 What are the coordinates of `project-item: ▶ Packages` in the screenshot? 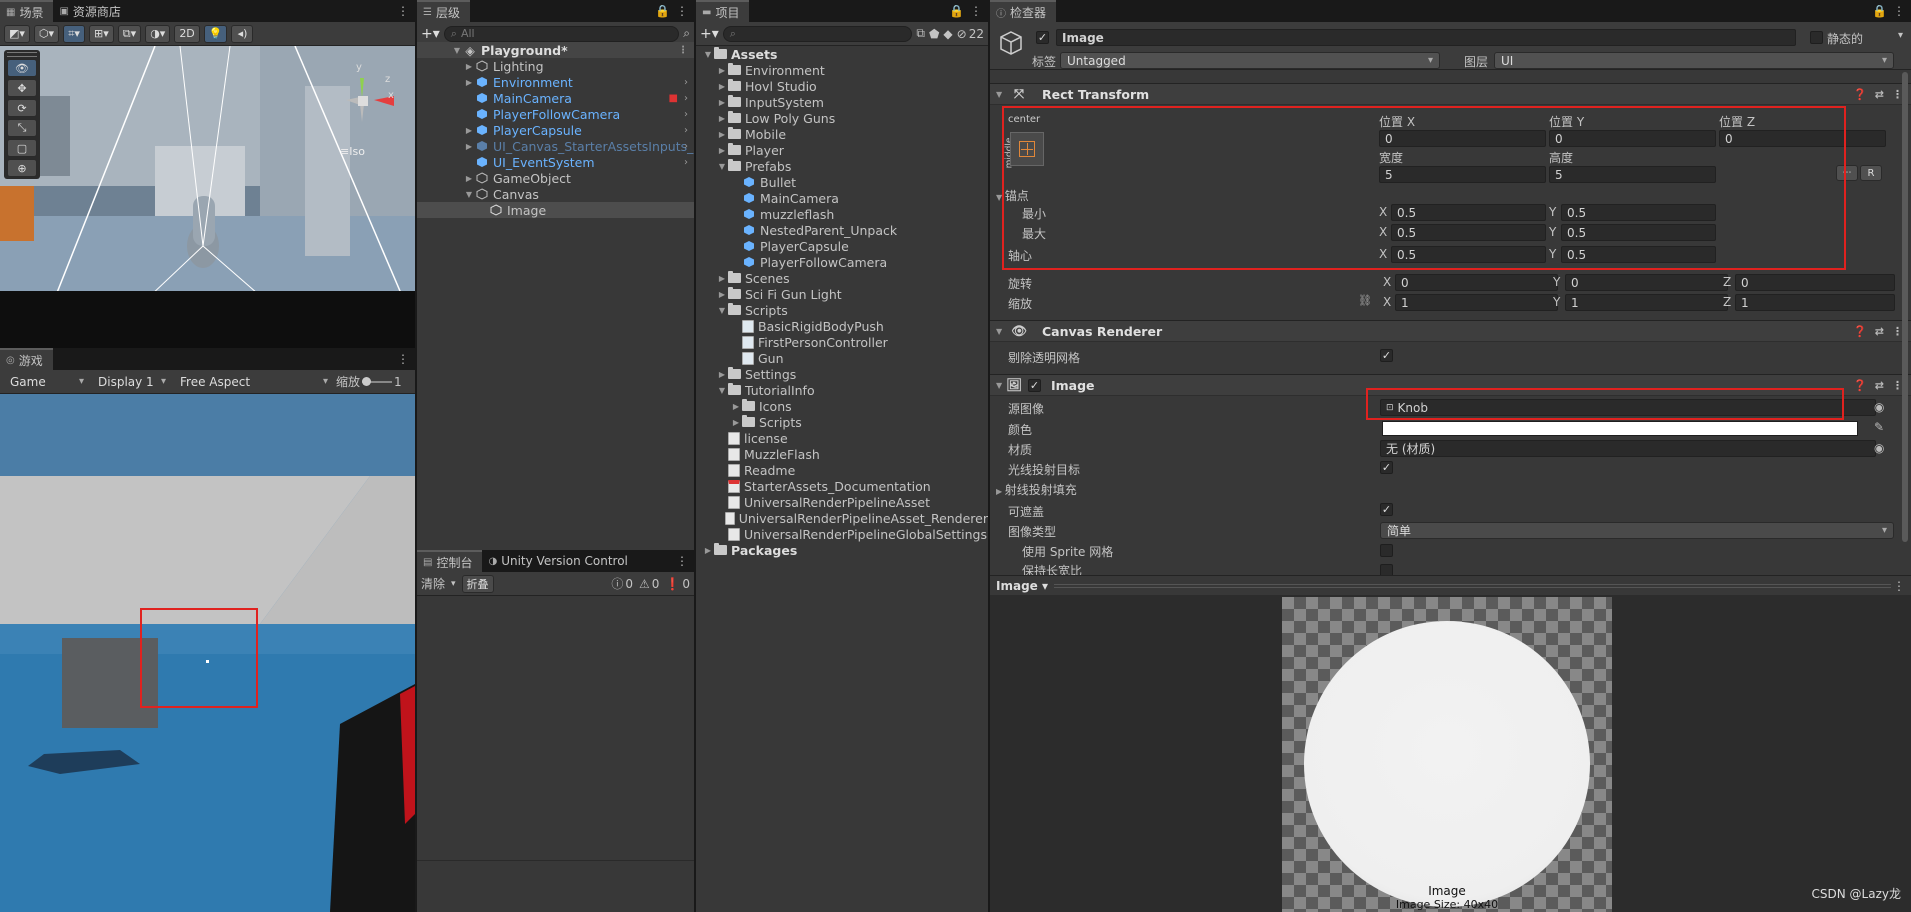 It's located at (842, 550).